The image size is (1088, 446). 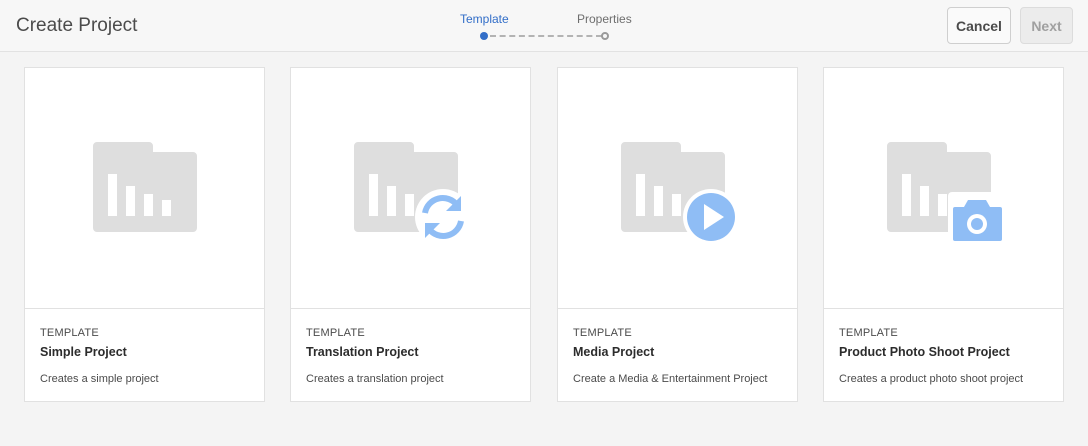 I want to click on card-description: Create a Media & Entertainment Project, so click(x=670, y=379).